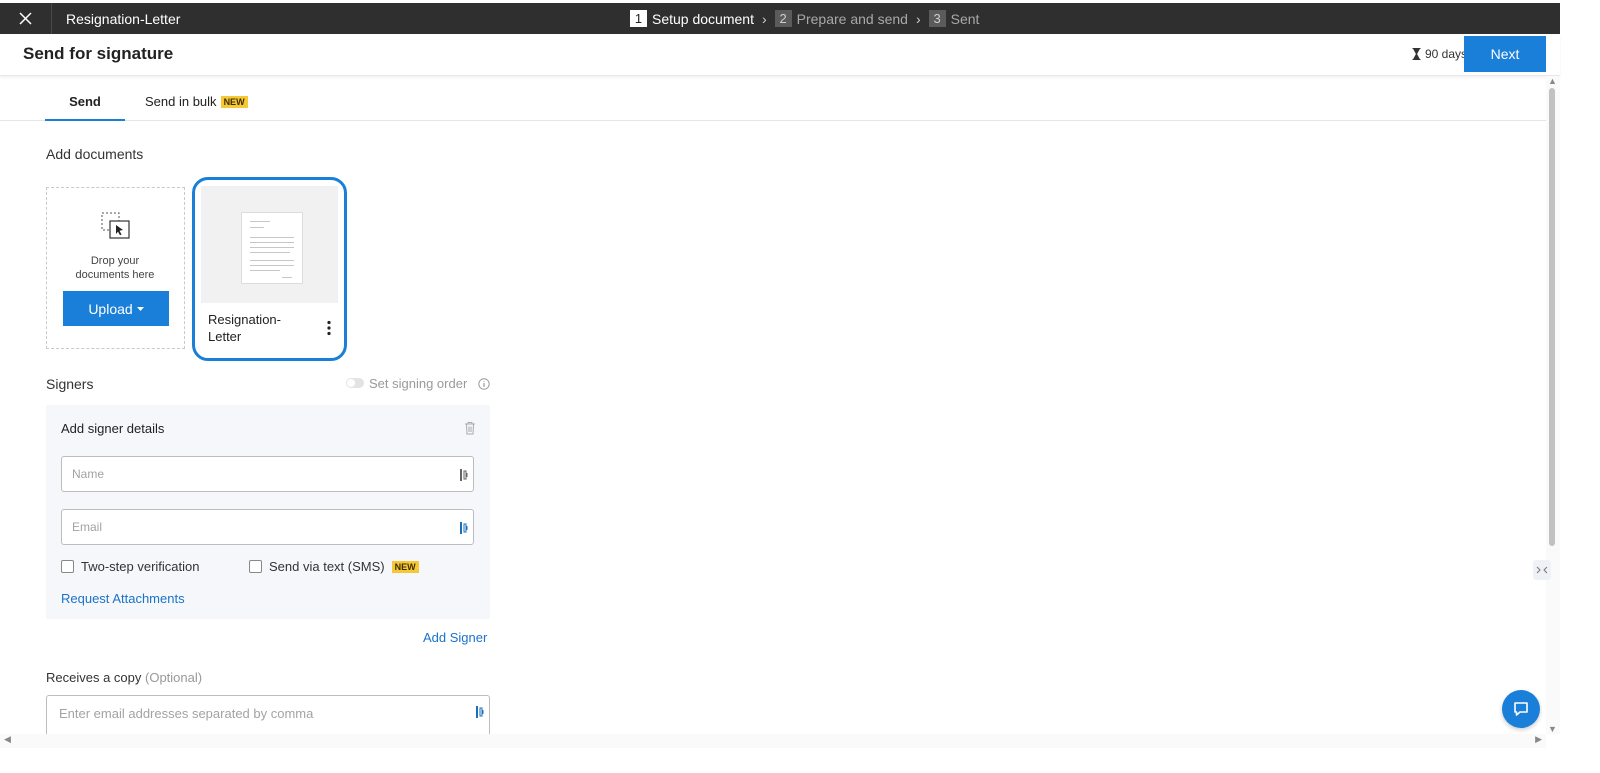 The width and height of the screenshot is (1600, 773). I want to click on upload-label: Upload, so click(110, 308).